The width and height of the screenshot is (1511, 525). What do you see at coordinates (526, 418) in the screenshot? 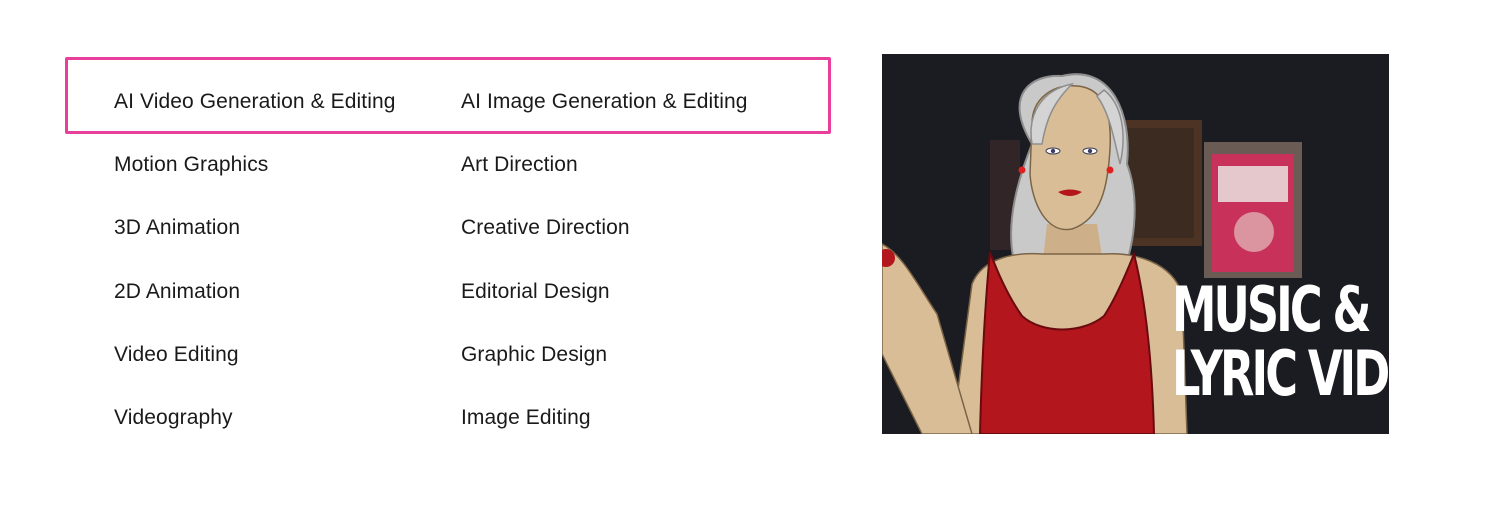
I see `service-image-editing: Image Editing` at bounding box center [526, 418].